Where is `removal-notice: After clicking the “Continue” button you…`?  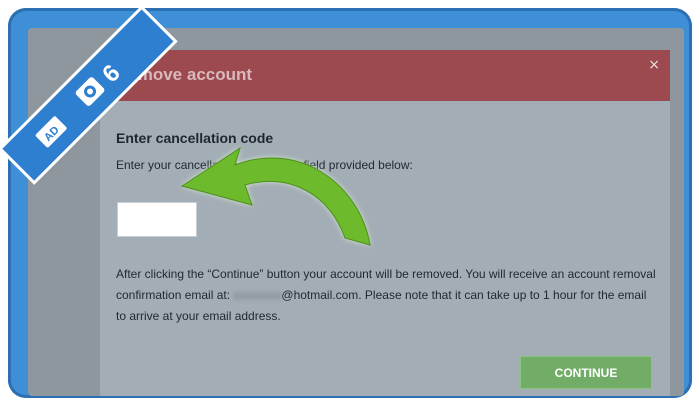 removal-notice: After clicking the “Continue” button you… is located at coordinates (386, 295).